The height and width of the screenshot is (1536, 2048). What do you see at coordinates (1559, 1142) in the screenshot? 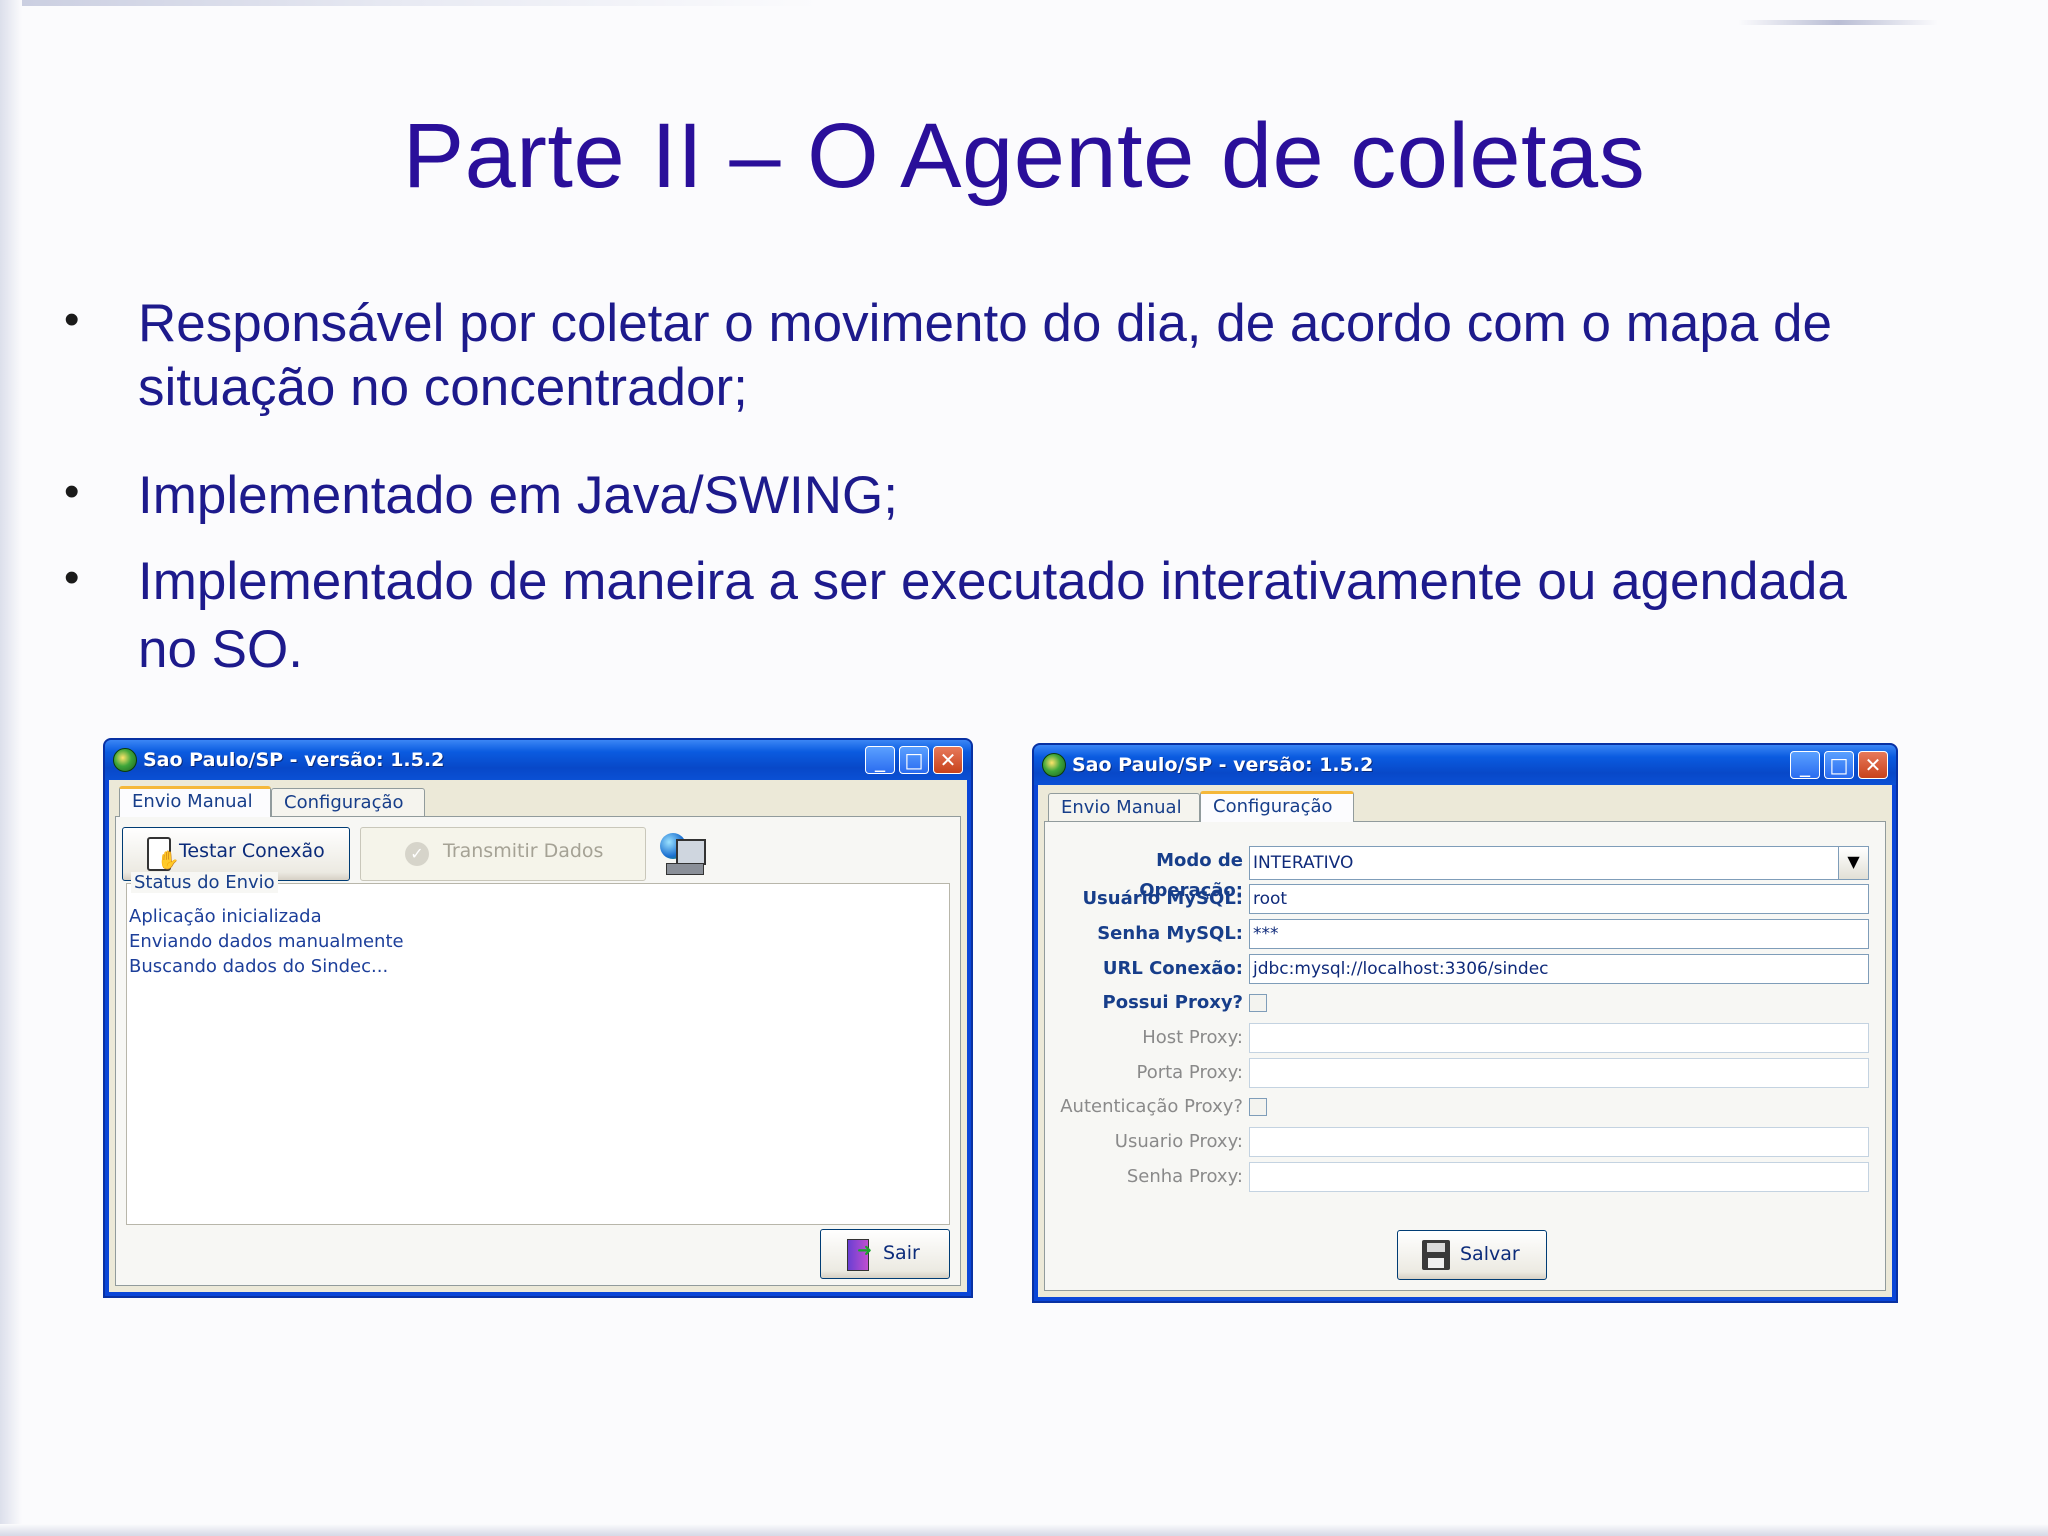
I see `proxy-user-field` at bounding box center [1559, 1142].